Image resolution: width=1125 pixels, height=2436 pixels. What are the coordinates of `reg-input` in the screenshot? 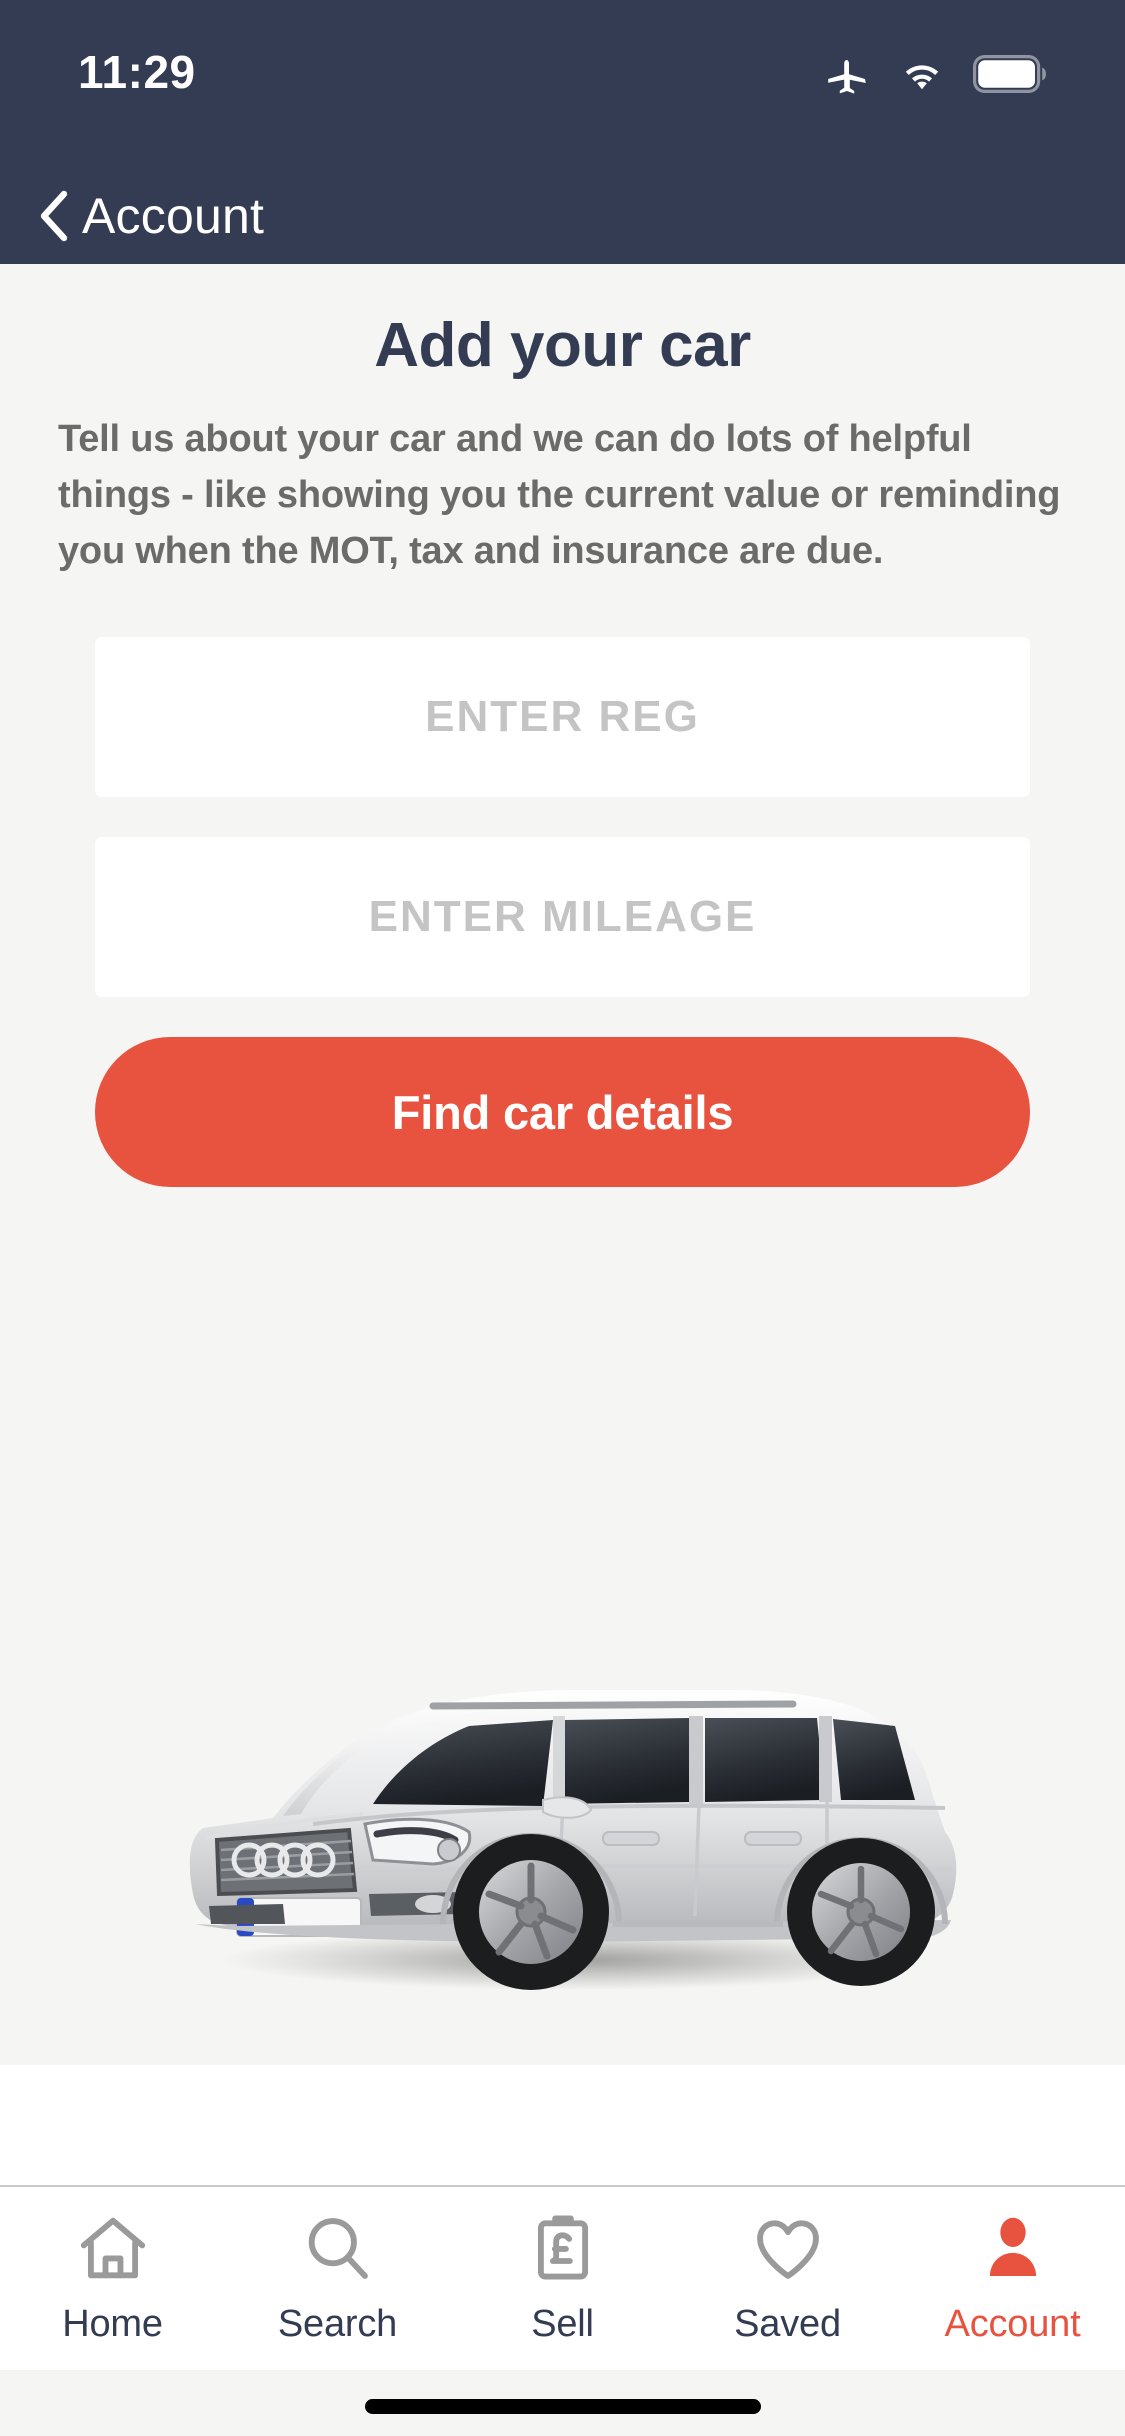 It's located at (562, 717).